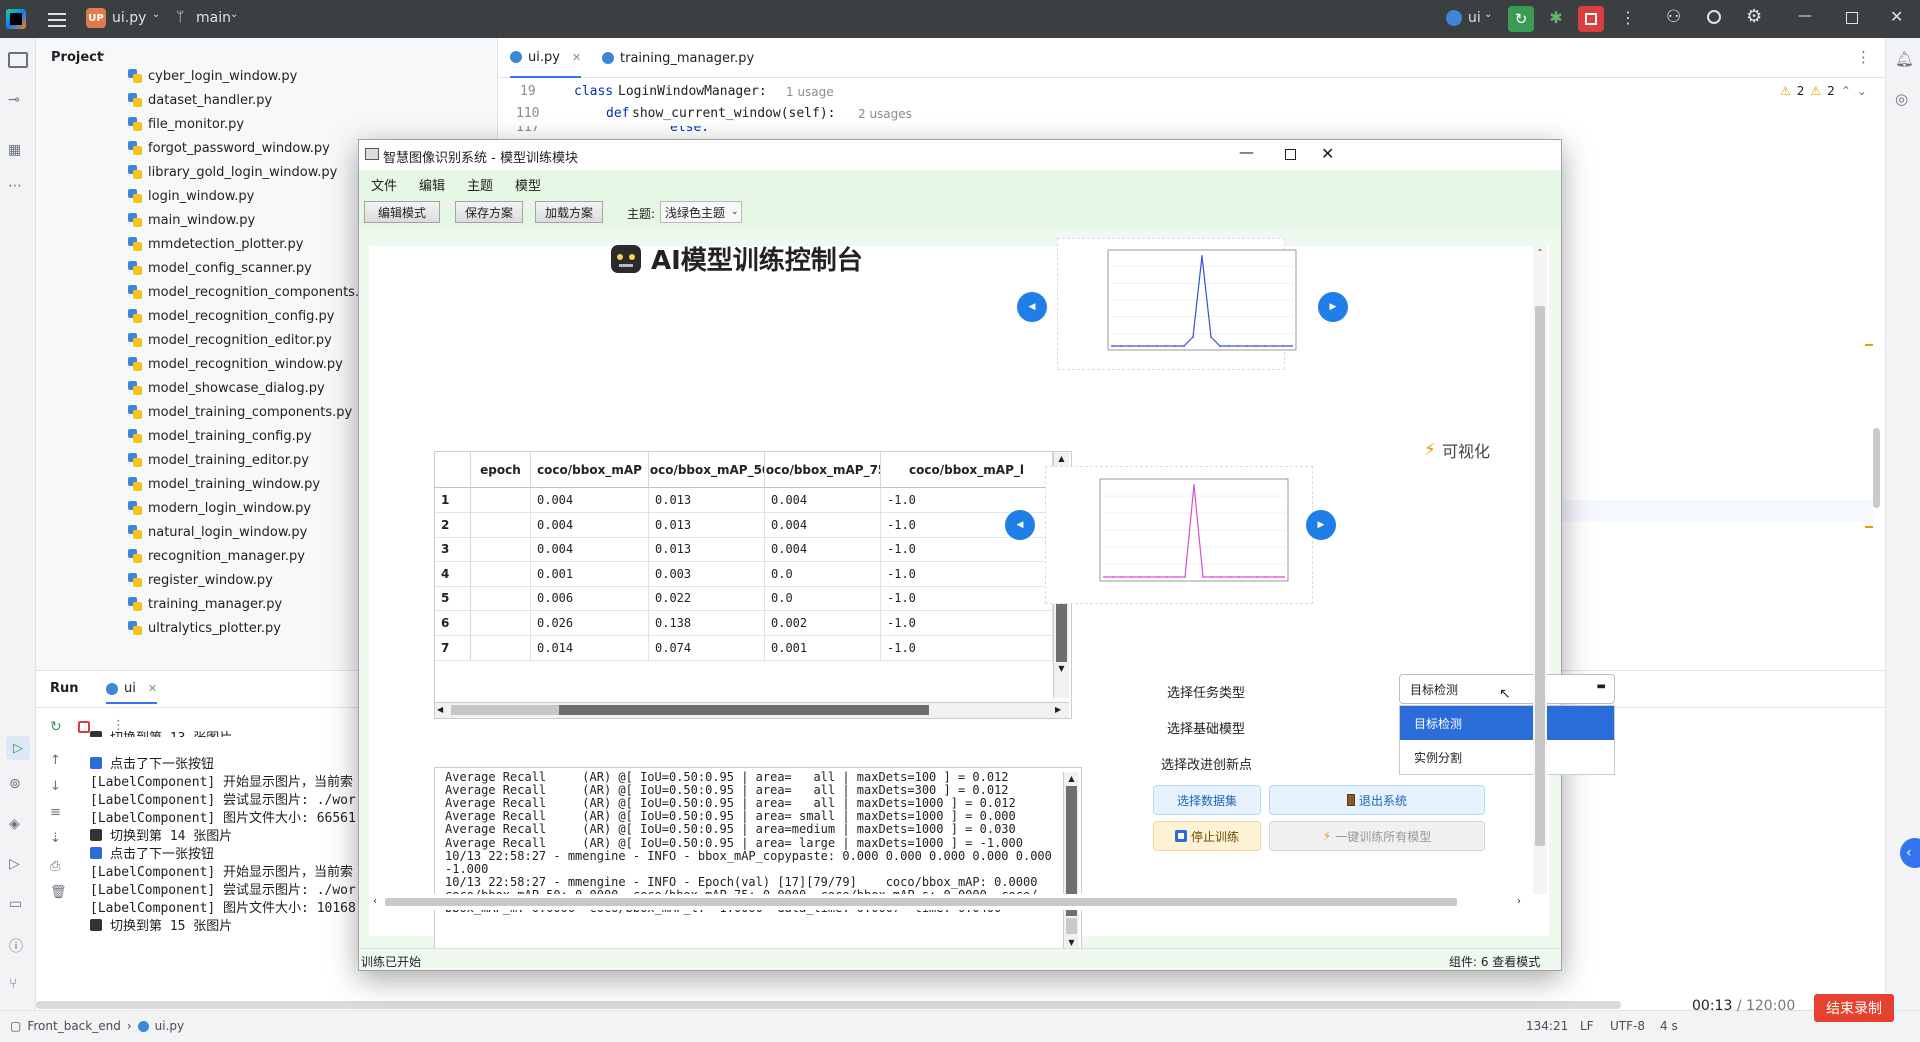  I want to click on table-cell: 0.138, so click(707, 623).